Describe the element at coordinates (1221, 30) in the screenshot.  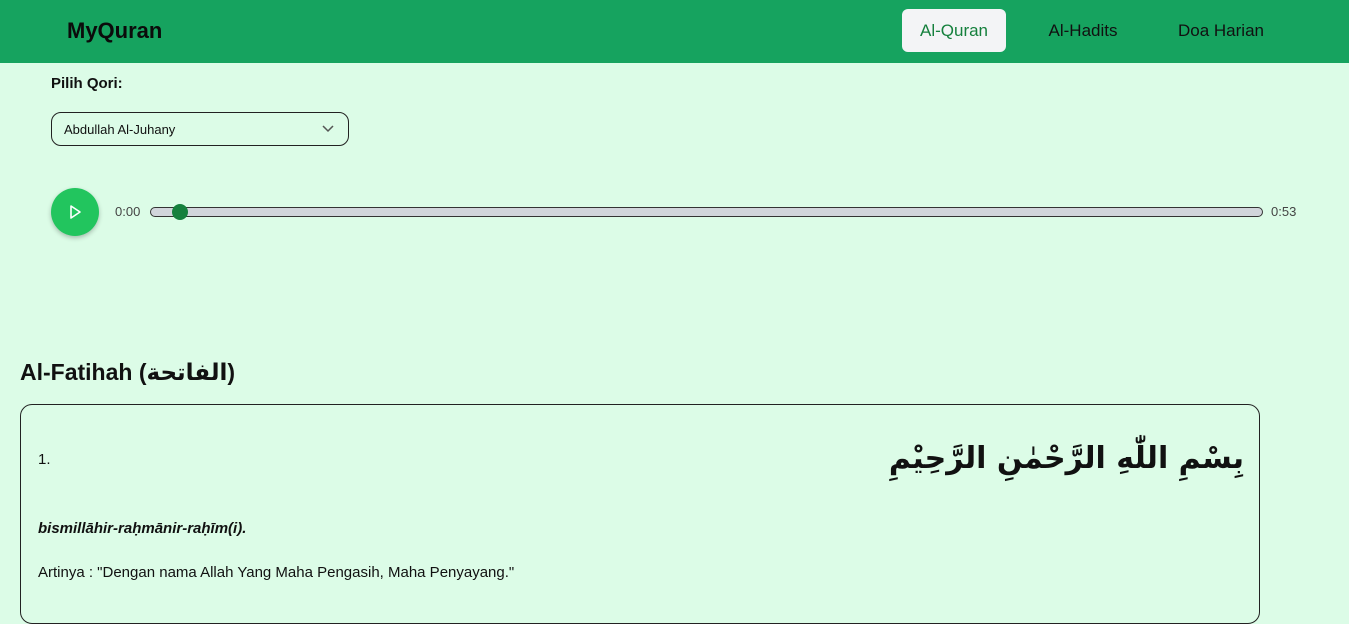
I see `nav-item-doa-harian: Doa Harian` at that location.